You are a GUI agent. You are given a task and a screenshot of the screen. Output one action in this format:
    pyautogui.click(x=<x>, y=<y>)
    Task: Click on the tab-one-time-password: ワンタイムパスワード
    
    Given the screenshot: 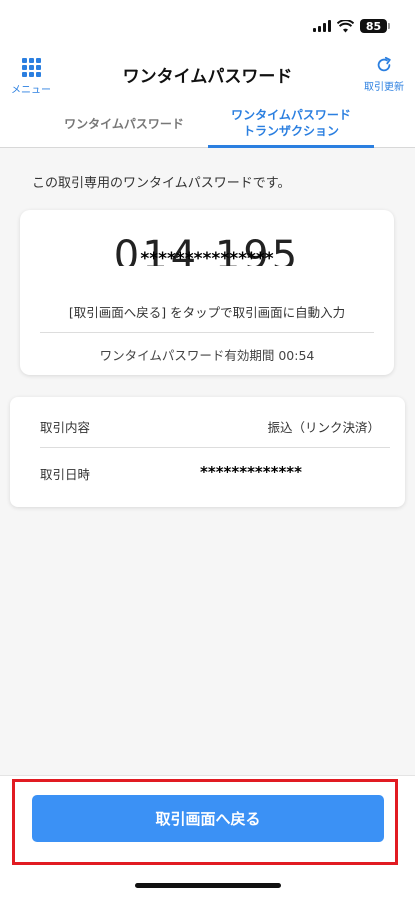 What is the action you would take?
    pyautogui.click(x=124, y=124)
    